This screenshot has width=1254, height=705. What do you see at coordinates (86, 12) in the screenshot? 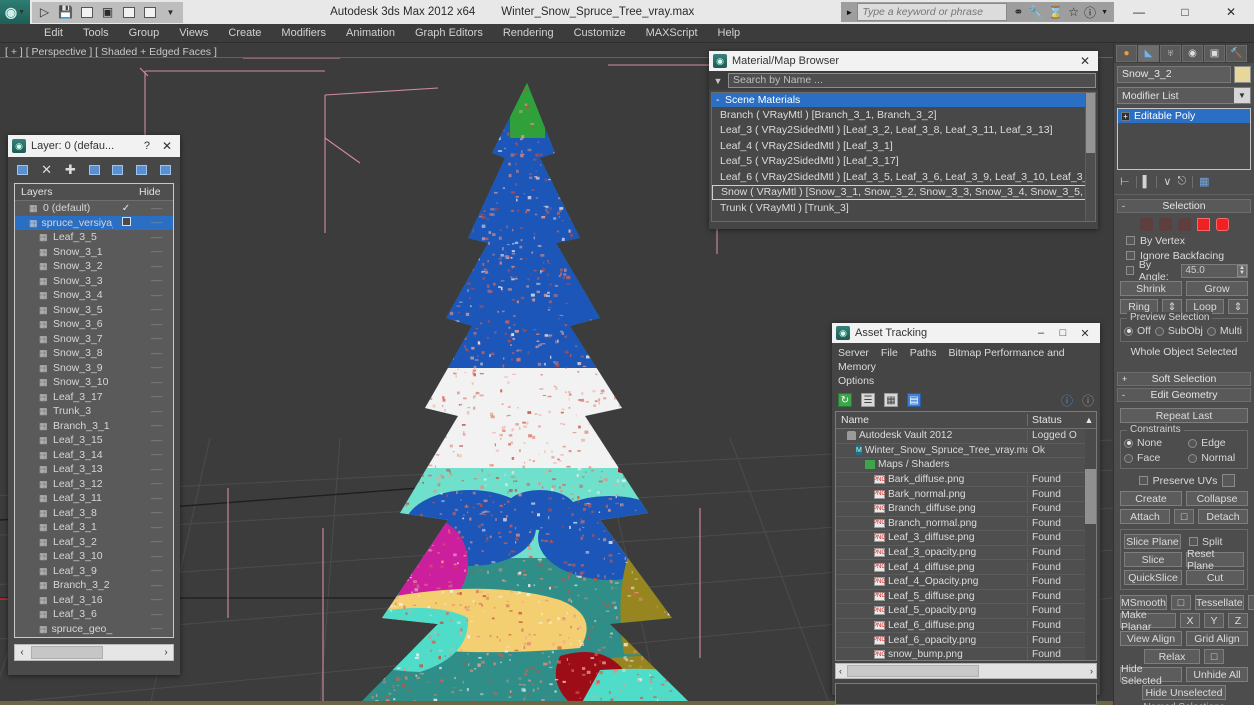
I see `undo-icon` at bounding box center [86, 12].